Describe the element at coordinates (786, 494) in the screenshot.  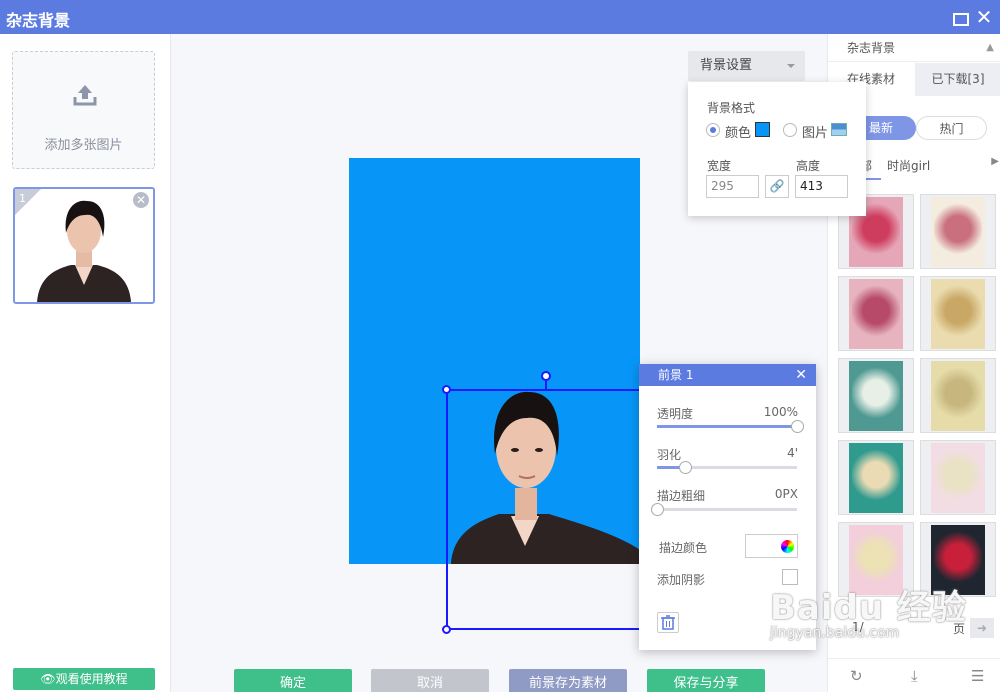
I see `stroke-width-value: 0PX` at that location.